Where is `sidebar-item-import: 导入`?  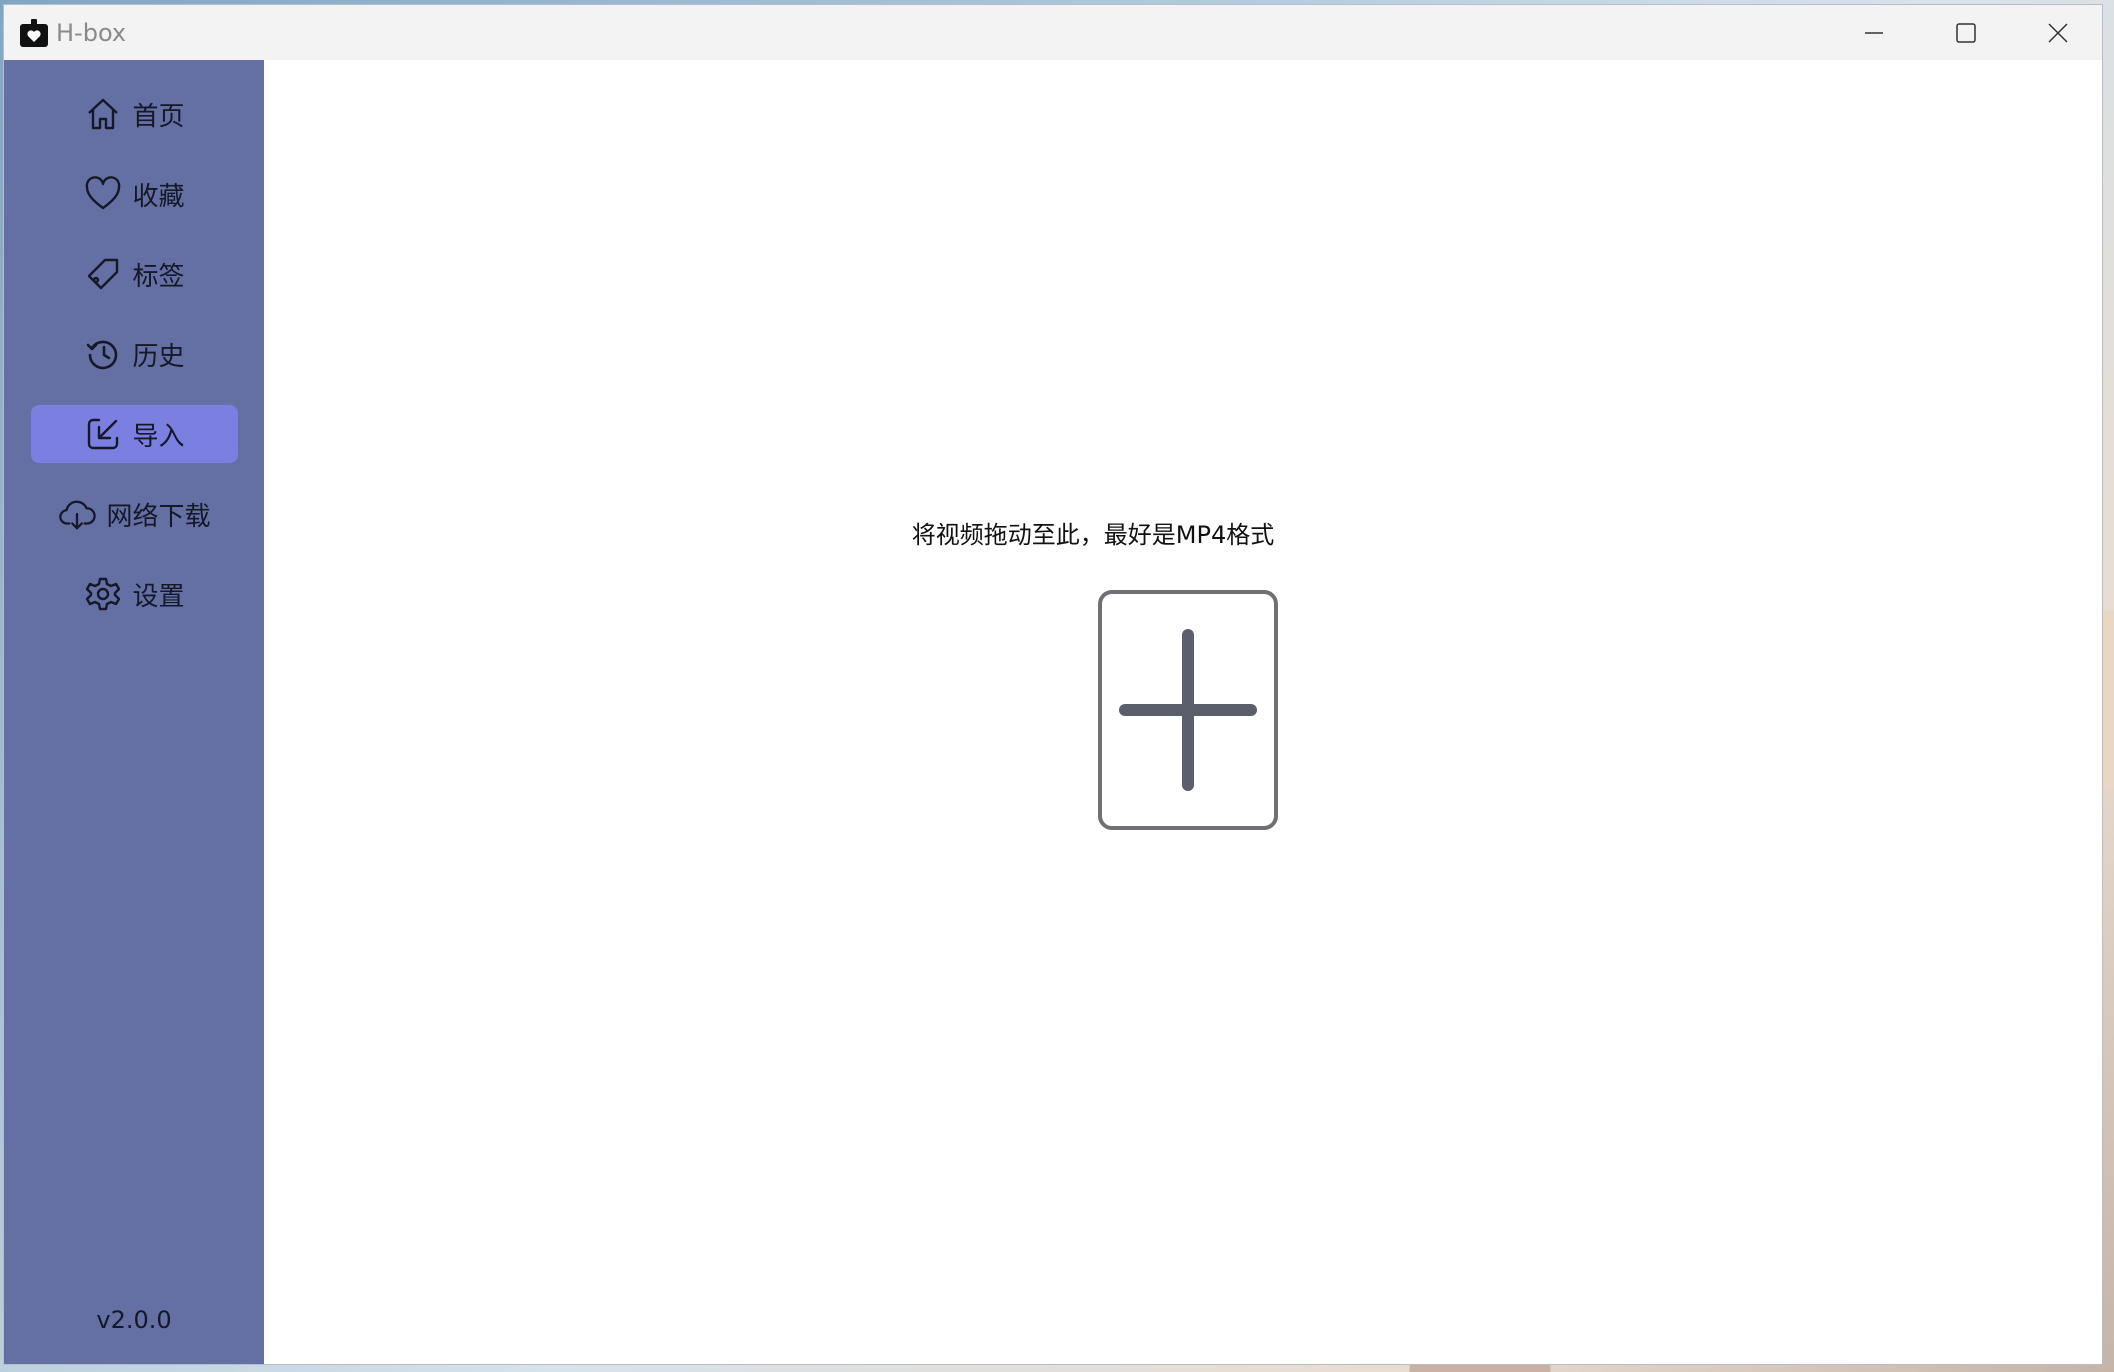
sidebar-item-import: 导入 is located at coordinates (134, 434).